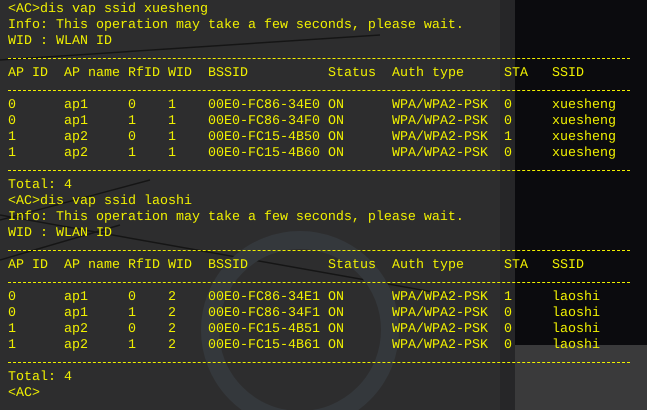 The width and height of the screenshot is (647, 410). Describe the element at coordinates (264, 298) in the screenshot. I see `table-cell-text: 00E0-FC86-34E1` at that location.